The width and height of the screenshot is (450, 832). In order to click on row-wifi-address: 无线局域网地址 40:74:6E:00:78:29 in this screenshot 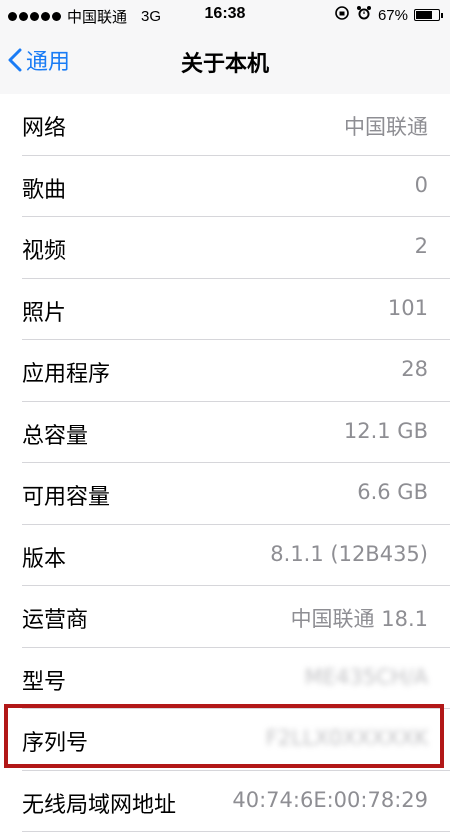, I will do `click(225, 801)`.